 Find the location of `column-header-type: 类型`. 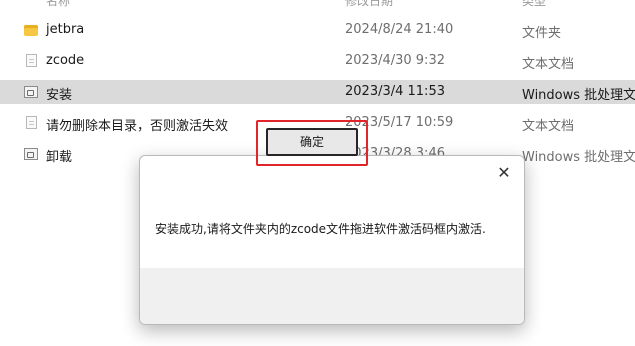

column-header-type: 类型 is located at coordinates (534, 4).